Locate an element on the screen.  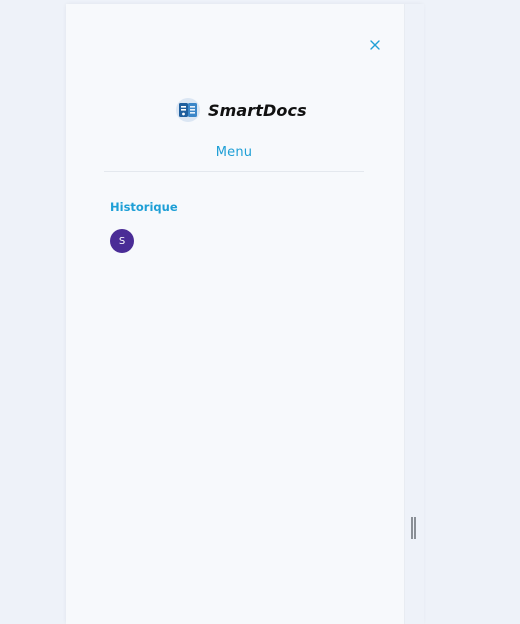
history-section-label: Historique is located at coordinates (144, 207).